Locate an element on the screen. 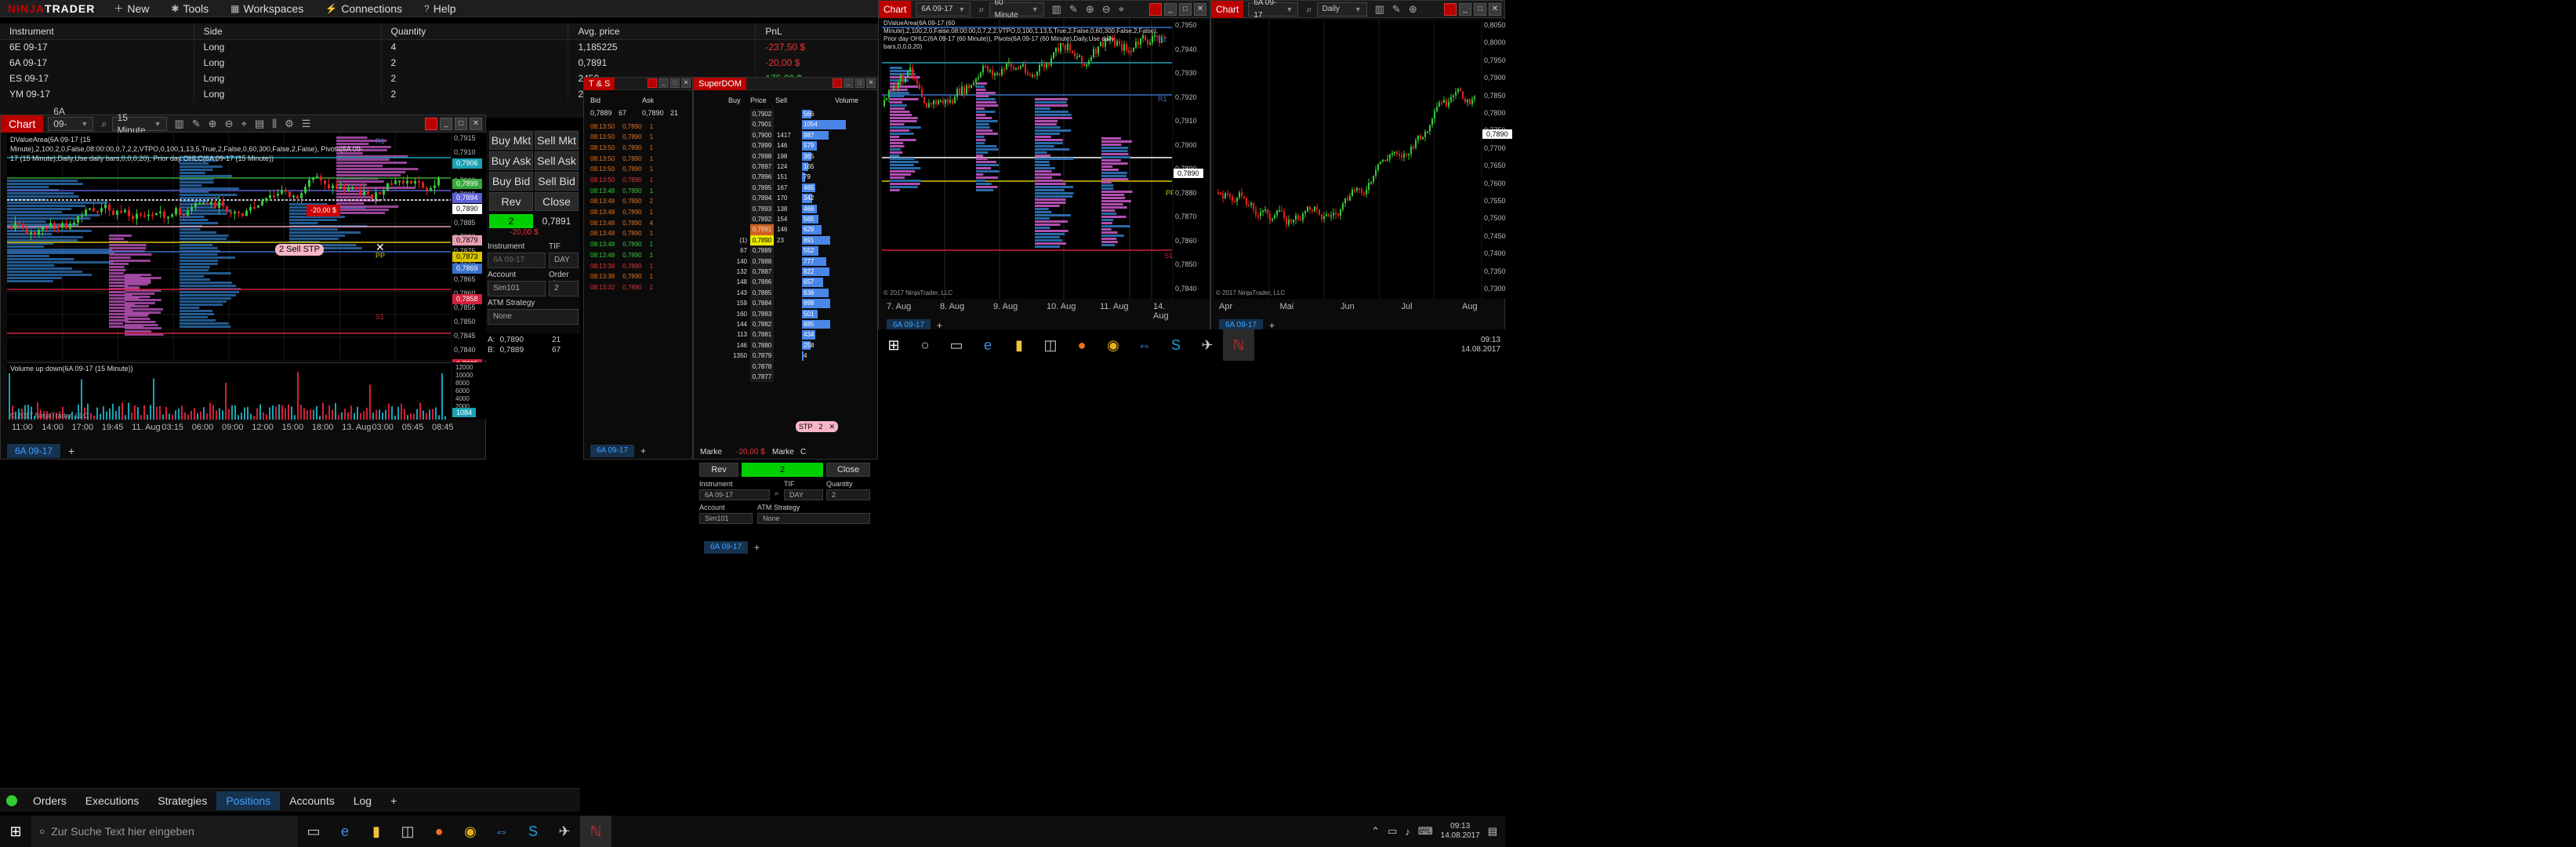  tif-selector: DAY is located at coordinates (564, 260).